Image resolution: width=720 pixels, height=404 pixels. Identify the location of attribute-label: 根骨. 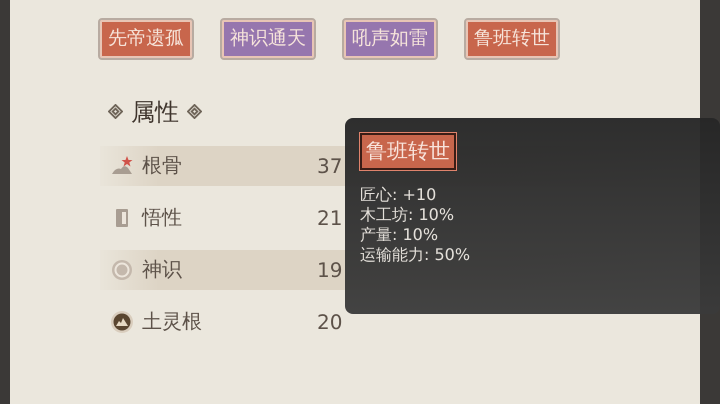
(162, 166).